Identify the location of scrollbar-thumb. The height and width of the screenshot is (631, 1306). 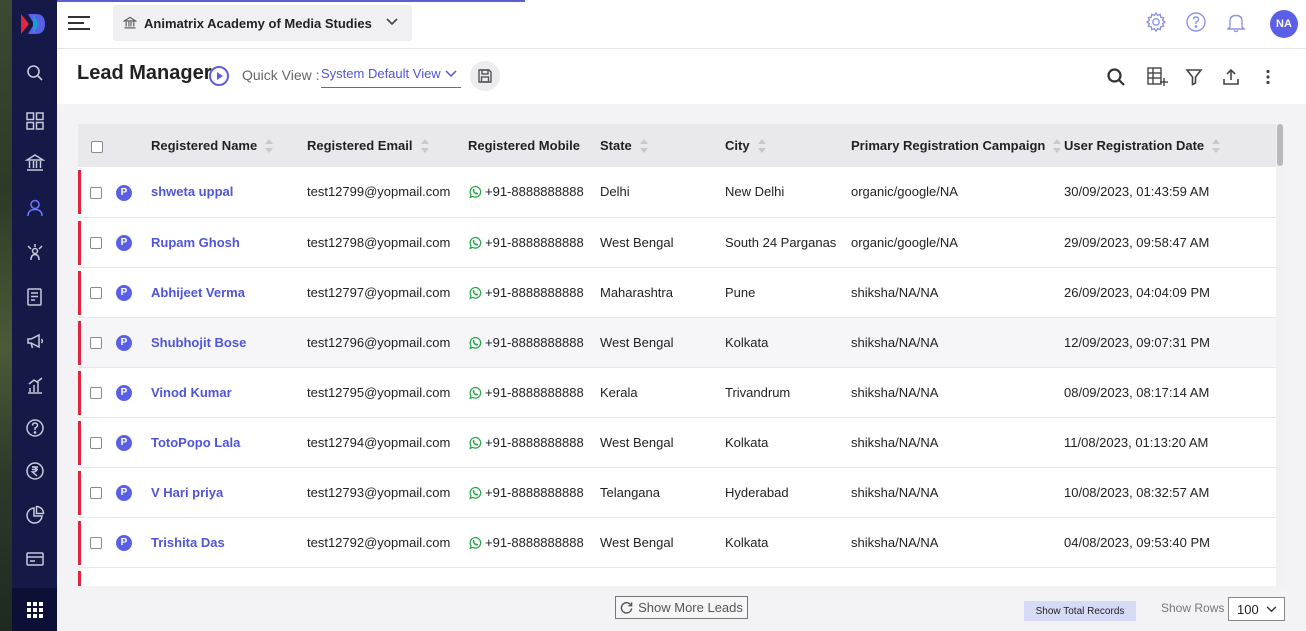
(1280, 145).